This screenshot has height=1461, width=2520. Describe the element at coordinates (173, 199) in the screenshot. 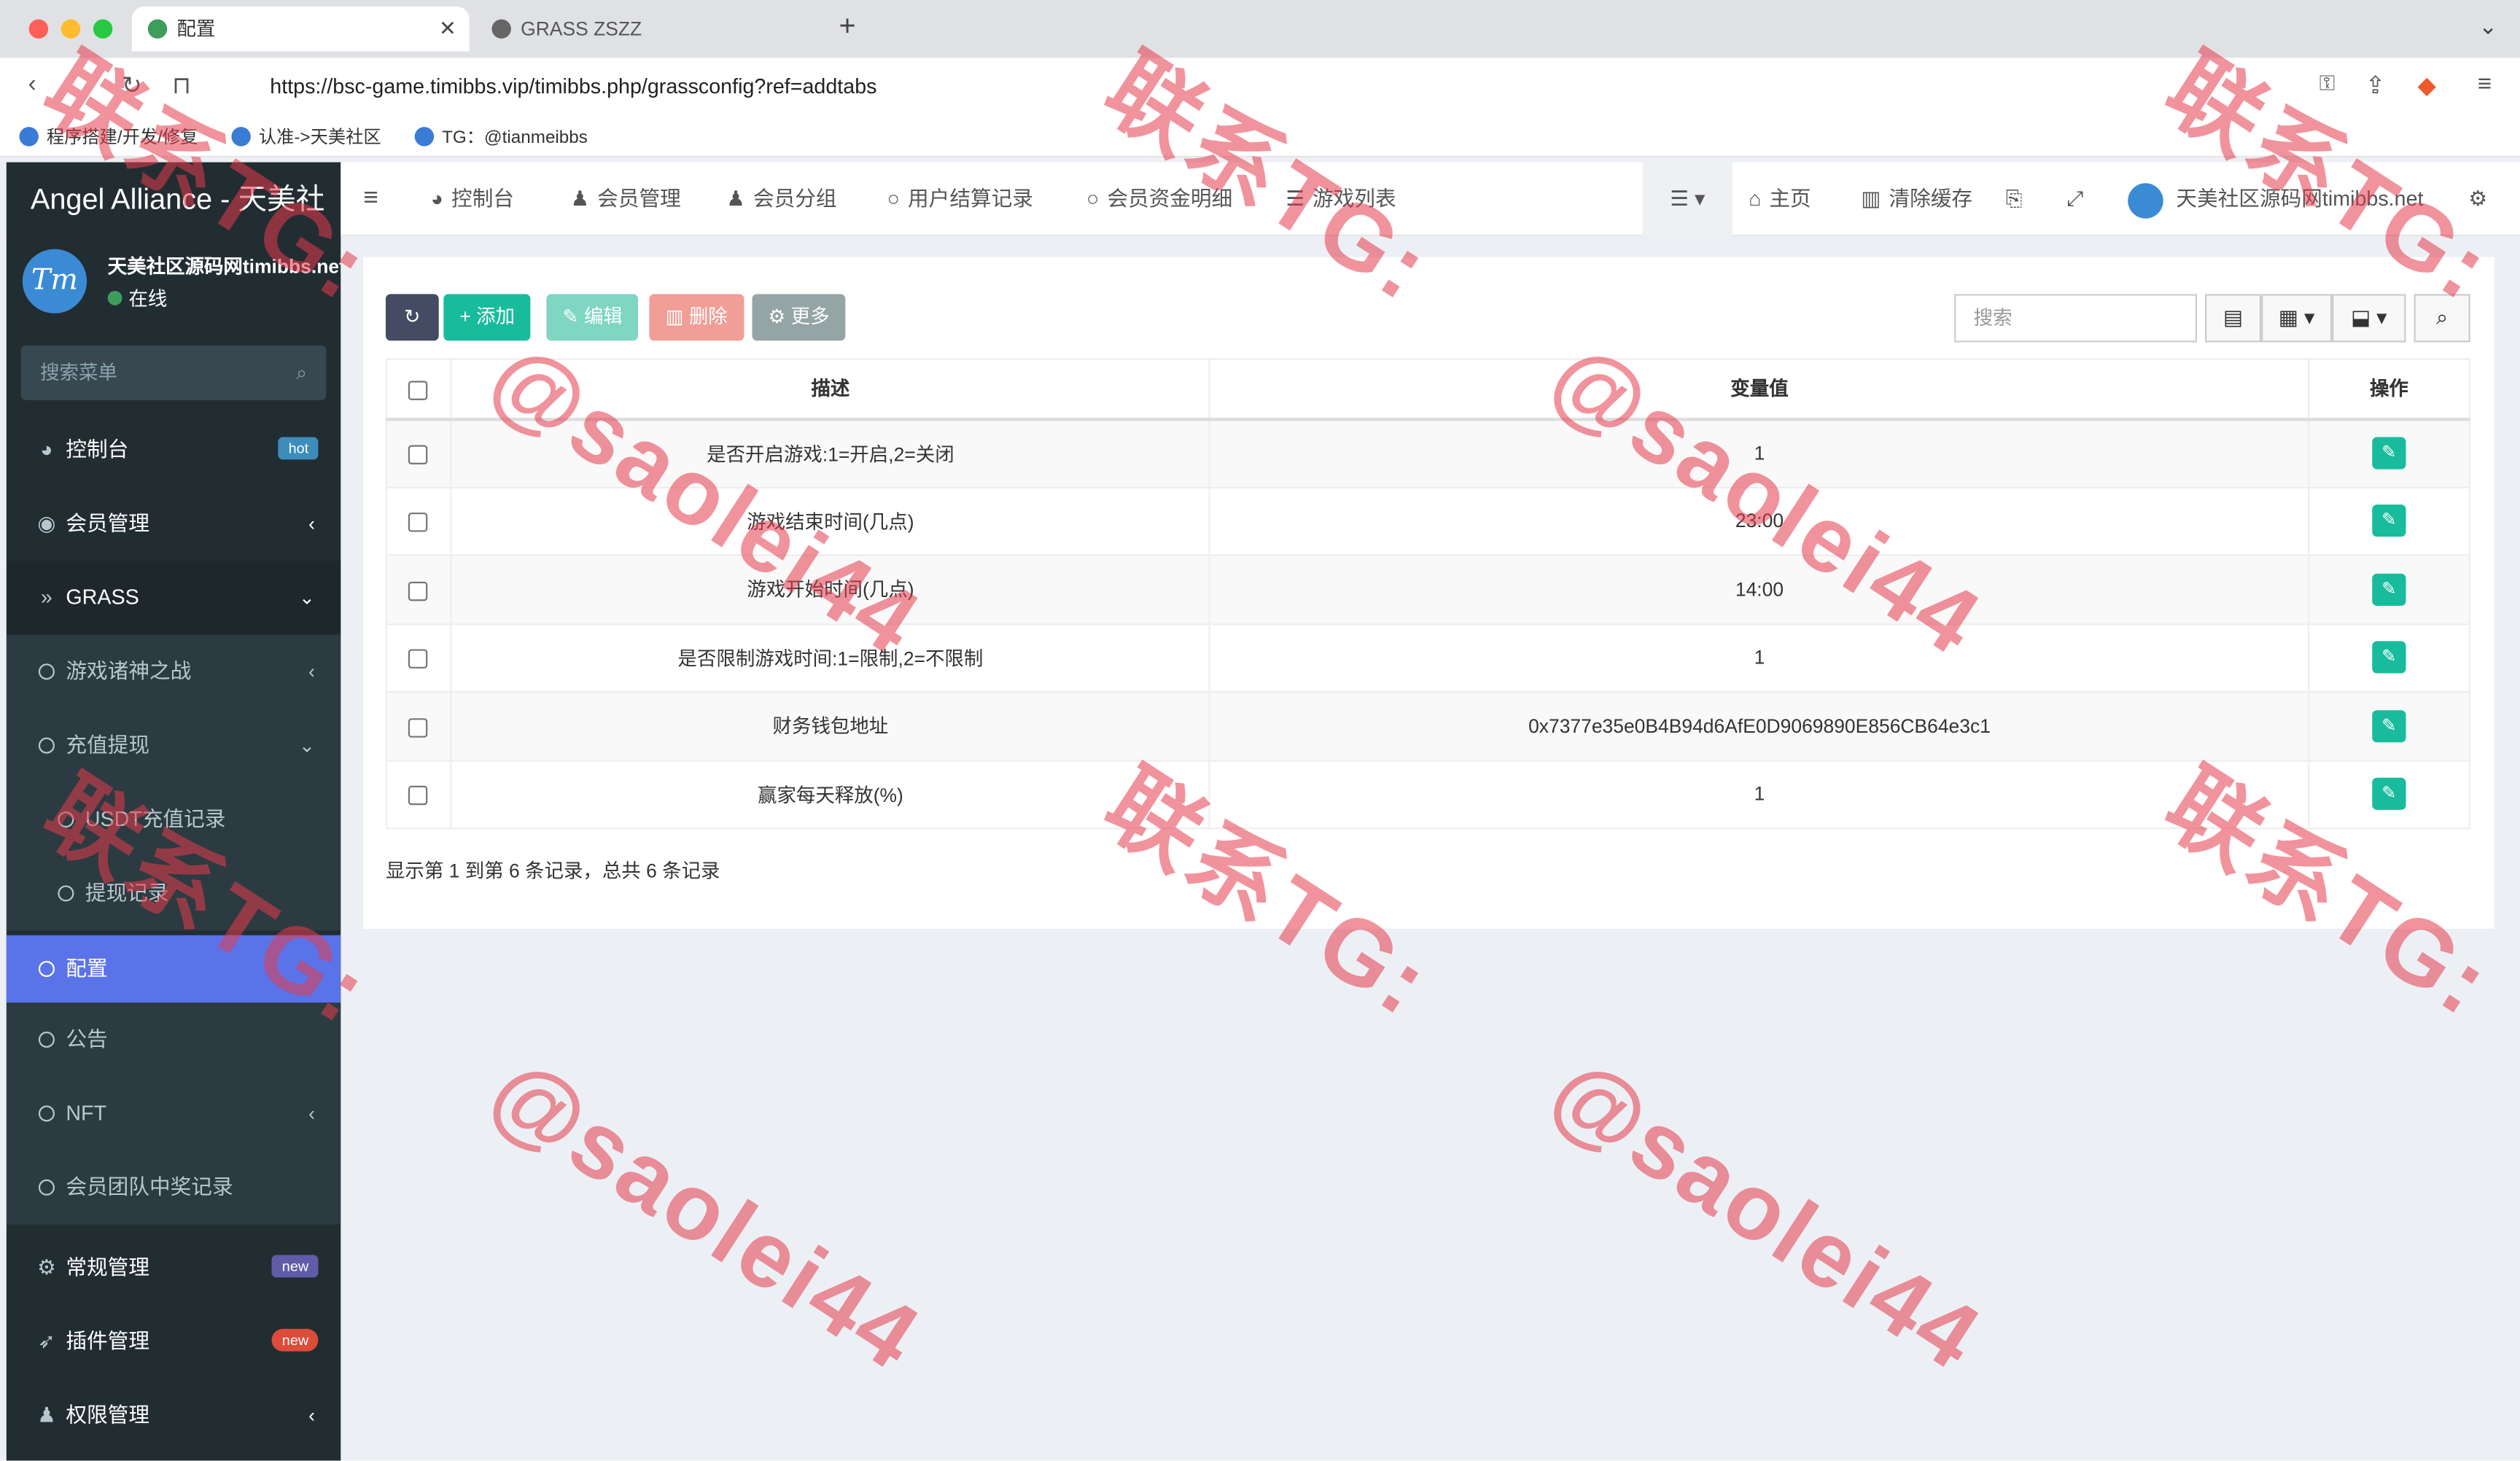

I see `app-logo: Angel Alliance - 天美社` at that location.